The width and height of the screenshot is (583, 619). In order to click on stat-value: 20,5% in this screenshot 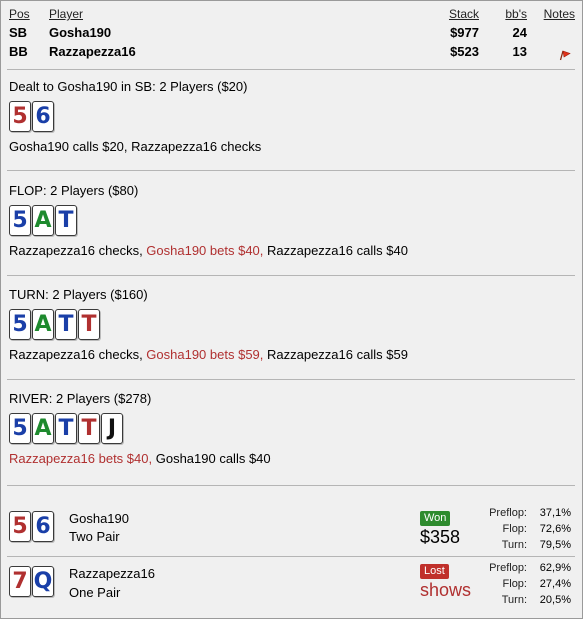, I will do `click(555, 600)`.